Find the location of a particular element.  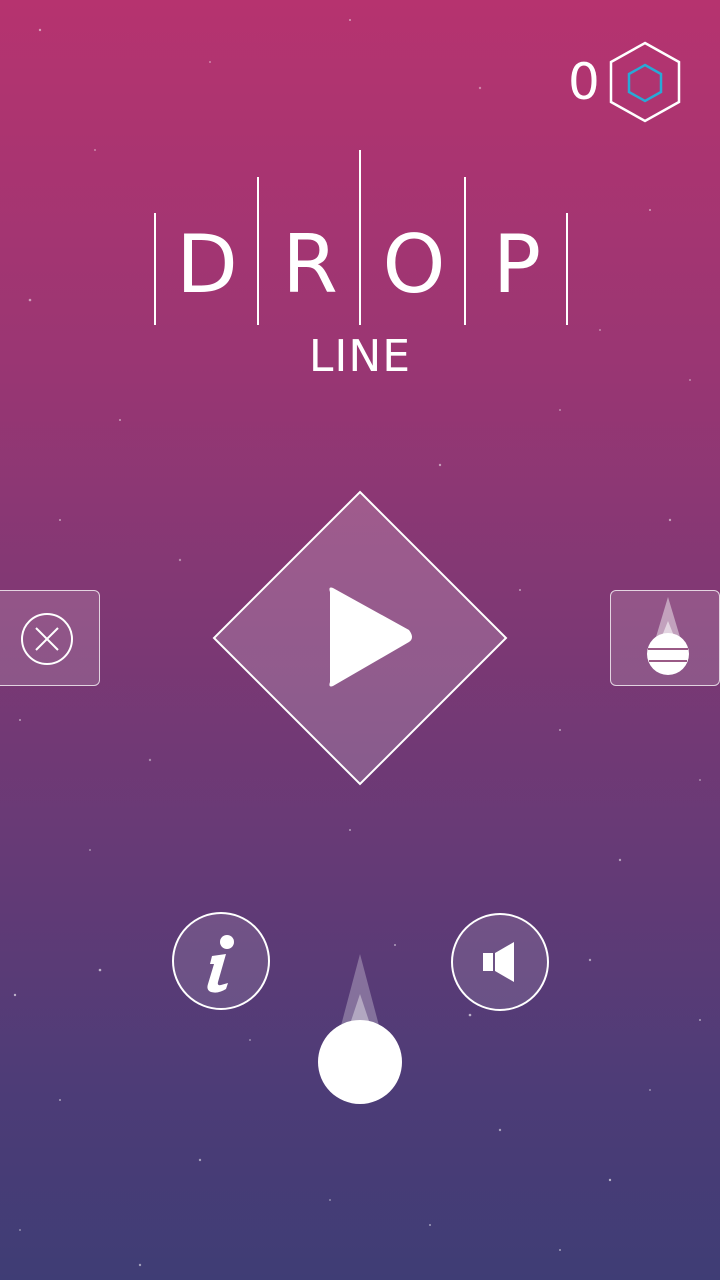

hexagon-gem-icon is located at coordinates (645, 82).